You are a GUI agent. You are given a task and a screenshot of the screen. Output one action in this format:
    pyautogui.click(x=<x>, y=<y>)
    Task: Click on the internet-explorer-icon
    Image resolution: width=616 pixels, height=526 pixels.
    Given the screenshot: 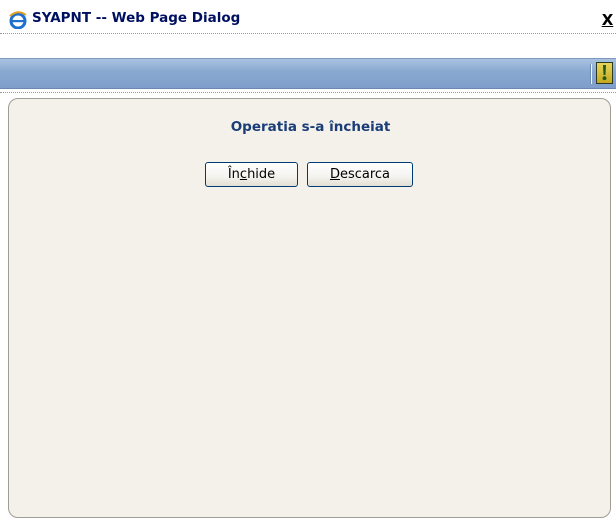 What is the action you would take?
    pyautogui.click(x=18, y=20)
    